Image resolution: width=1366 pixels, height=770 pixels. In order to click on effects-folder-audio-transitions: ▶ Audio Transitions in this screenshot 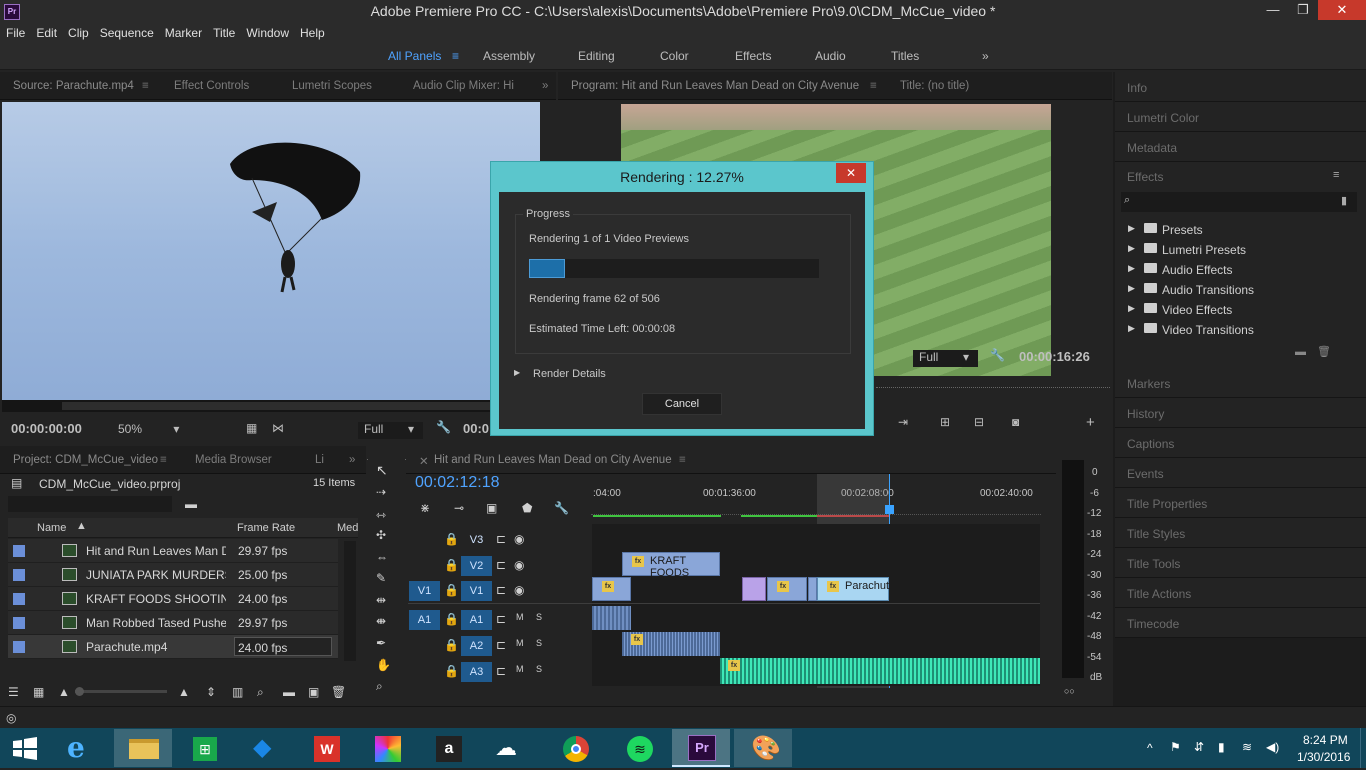, I will do `click(1233, 291)`.